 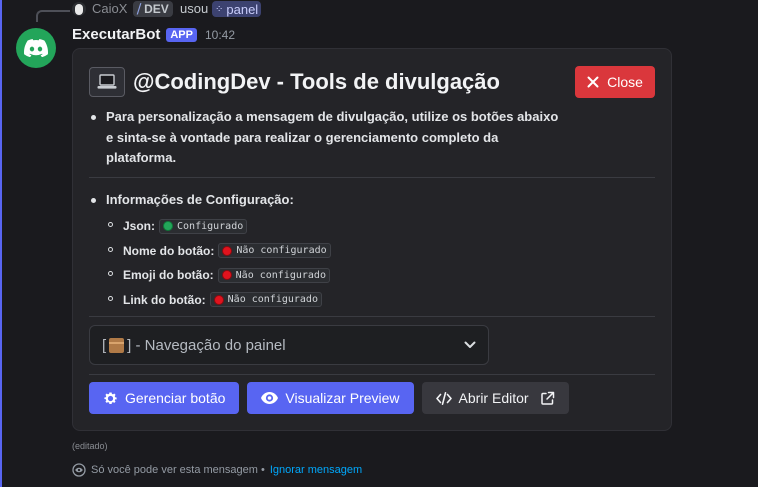 What do you see at coordinates (181, 34) in the screenshot?
I see `app-badge: APP` at bounding box center [181, 34].